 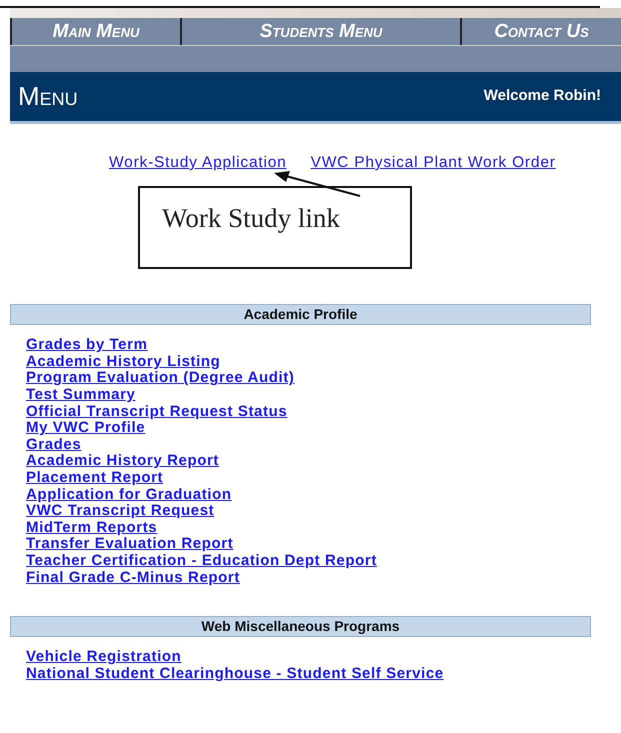 I want to click on menu-link: MidTerm Reports, so click(x=92, y=528).